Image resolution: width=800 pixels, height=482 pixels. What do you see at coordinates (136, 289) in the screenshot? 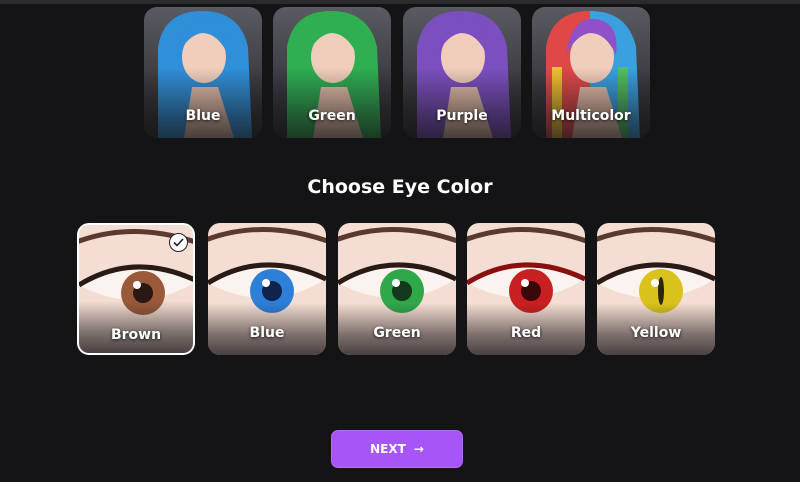
I see `eye-option-brown: Brown` at bounding box center [136, 289].